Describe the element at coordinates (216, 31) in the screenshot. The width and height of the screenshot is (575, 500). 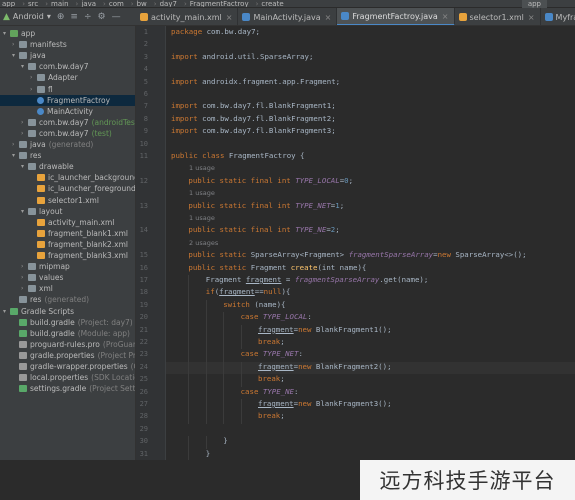
I see `code-line: package com.bw.day7;` at that location.